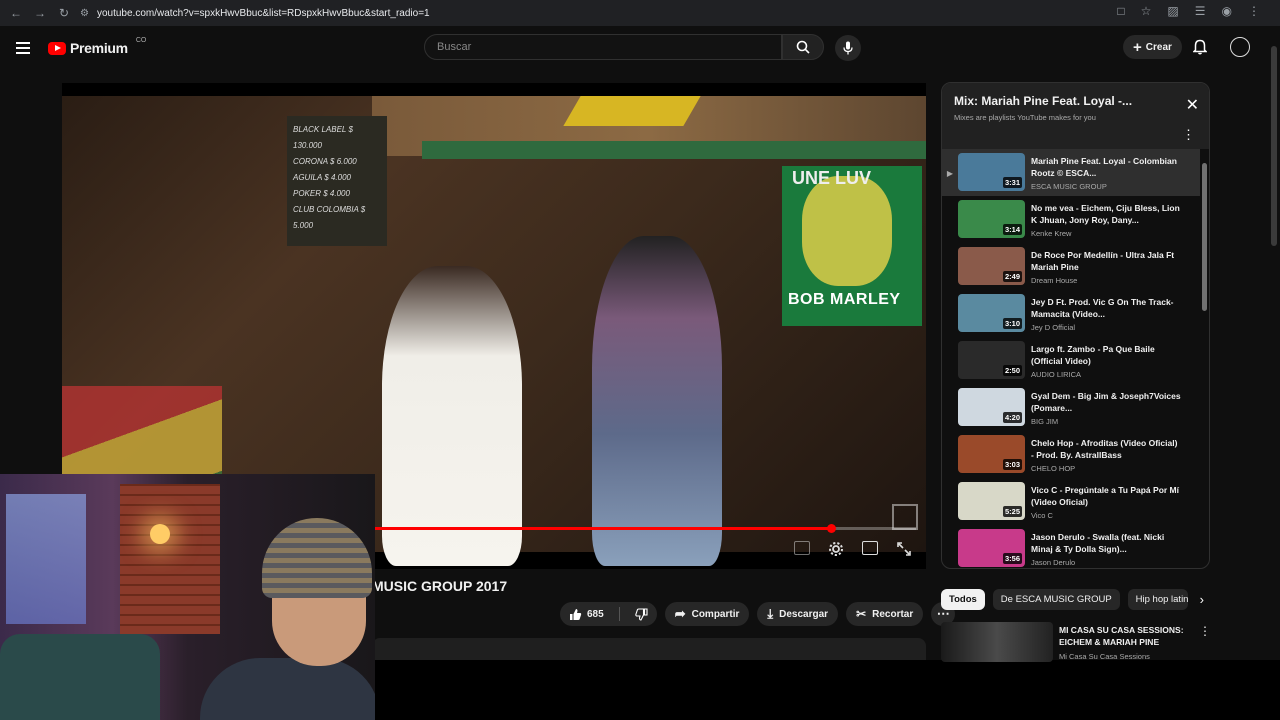 This screenshot has width=1280, height=720. Describe the element at coordinates (586, 614) in the screenshot. I see `like-button: 685` at that location.